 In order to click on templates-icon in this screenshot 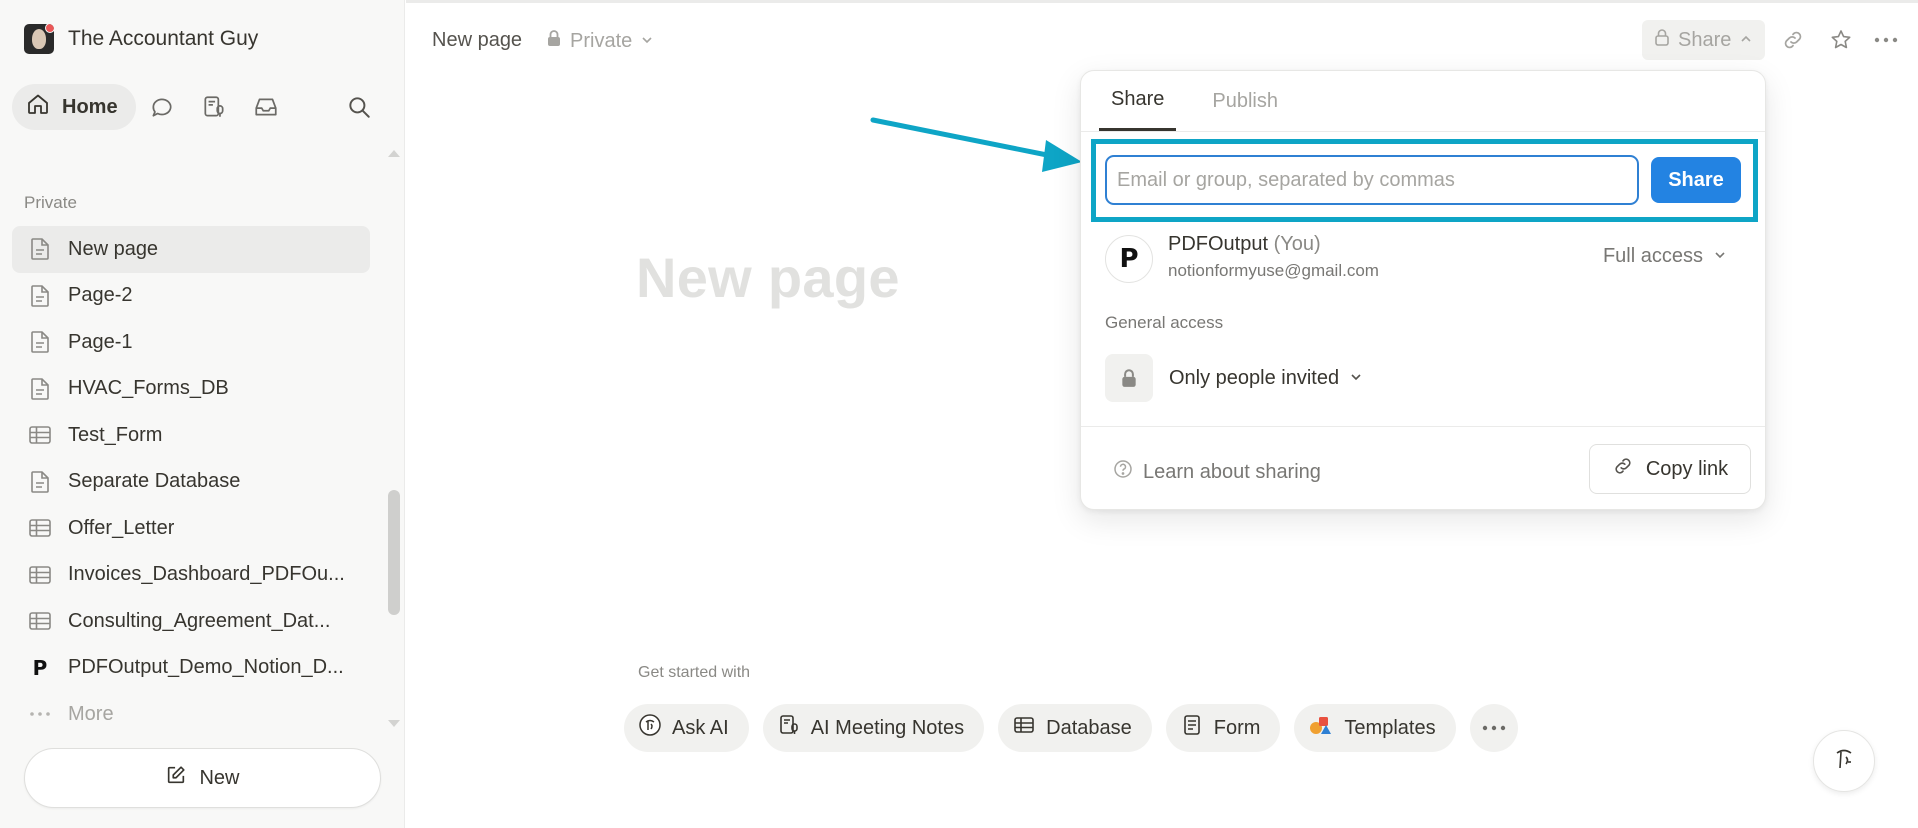, I will do `click(1321, 728)`.